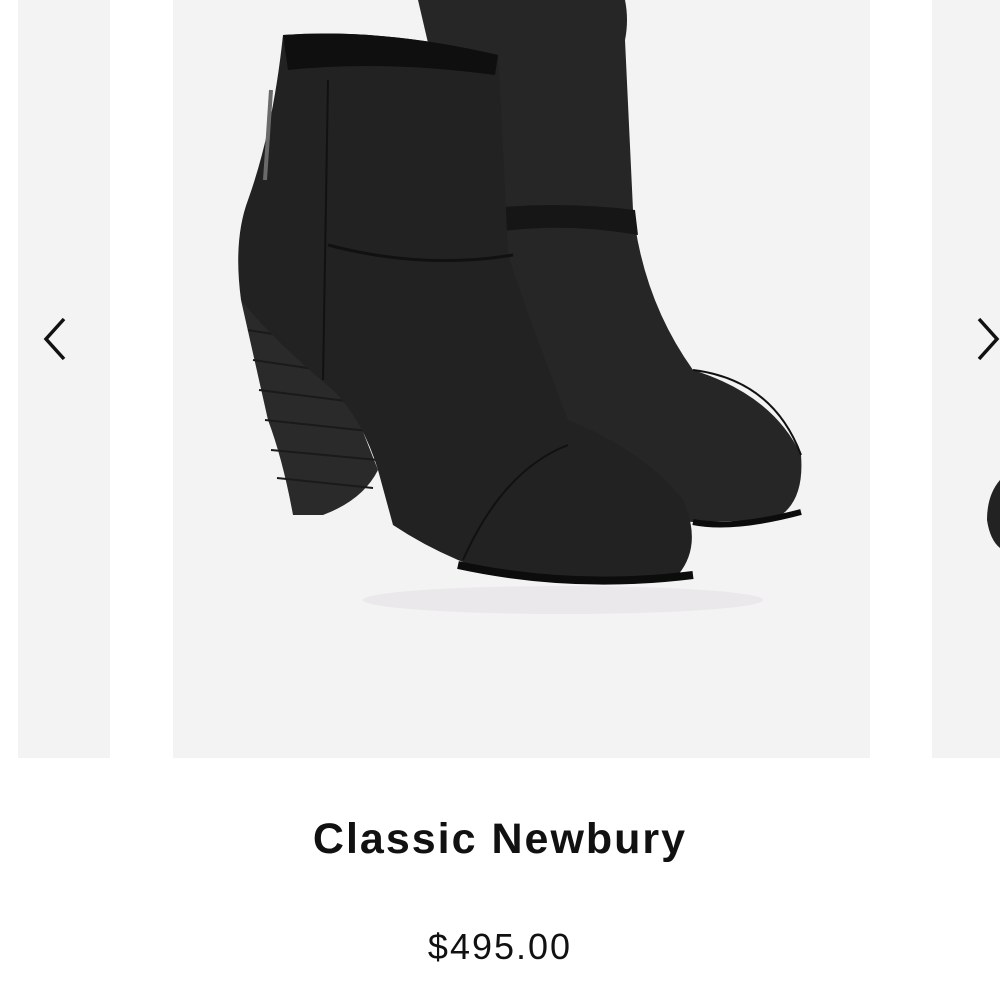  I want to click on previous-product-card, so click(64, 379).